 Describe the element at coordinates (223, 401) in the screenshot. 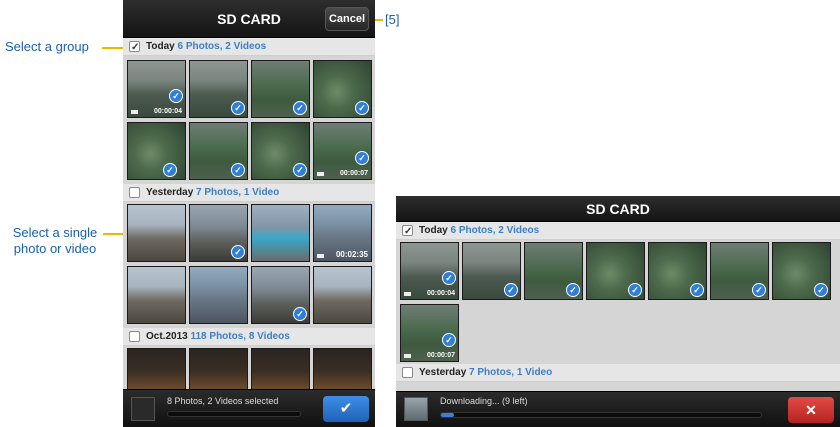

I see `selection-status: 8 Photos, 2 Videos selected` at that location.